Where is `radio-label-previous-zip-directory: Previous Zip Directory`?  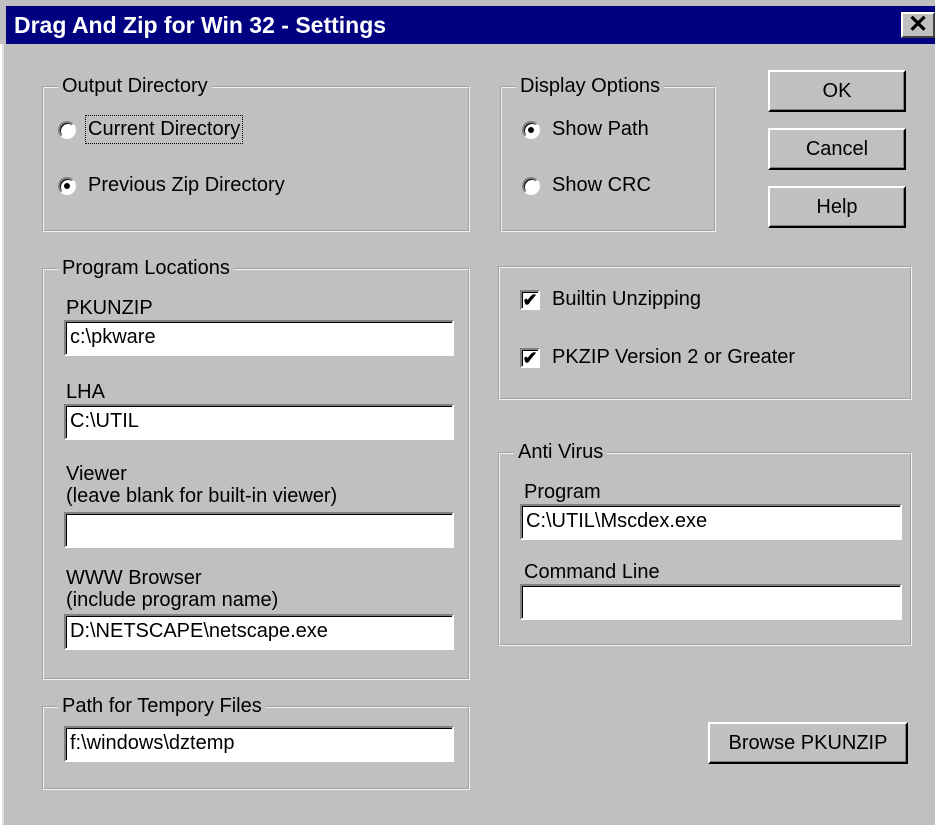 radio-label-previous-zip-directory: Previous Zip Directory is located at coordinates (186, 185).